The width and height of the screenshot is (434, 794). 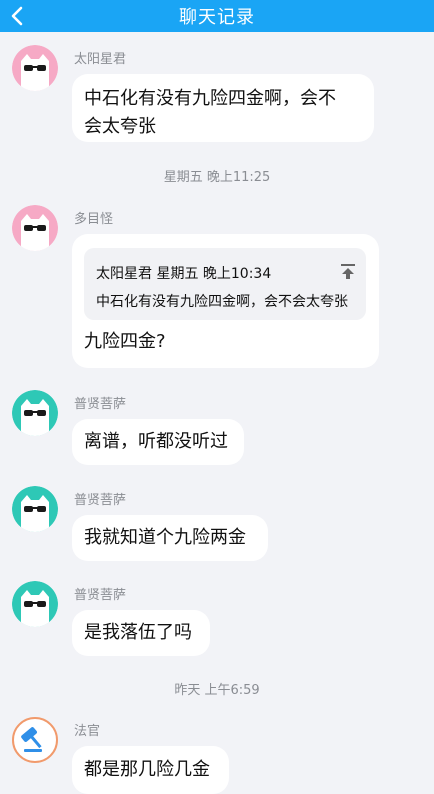 I want to click on gavel-icon, so click(x=31, y=739).